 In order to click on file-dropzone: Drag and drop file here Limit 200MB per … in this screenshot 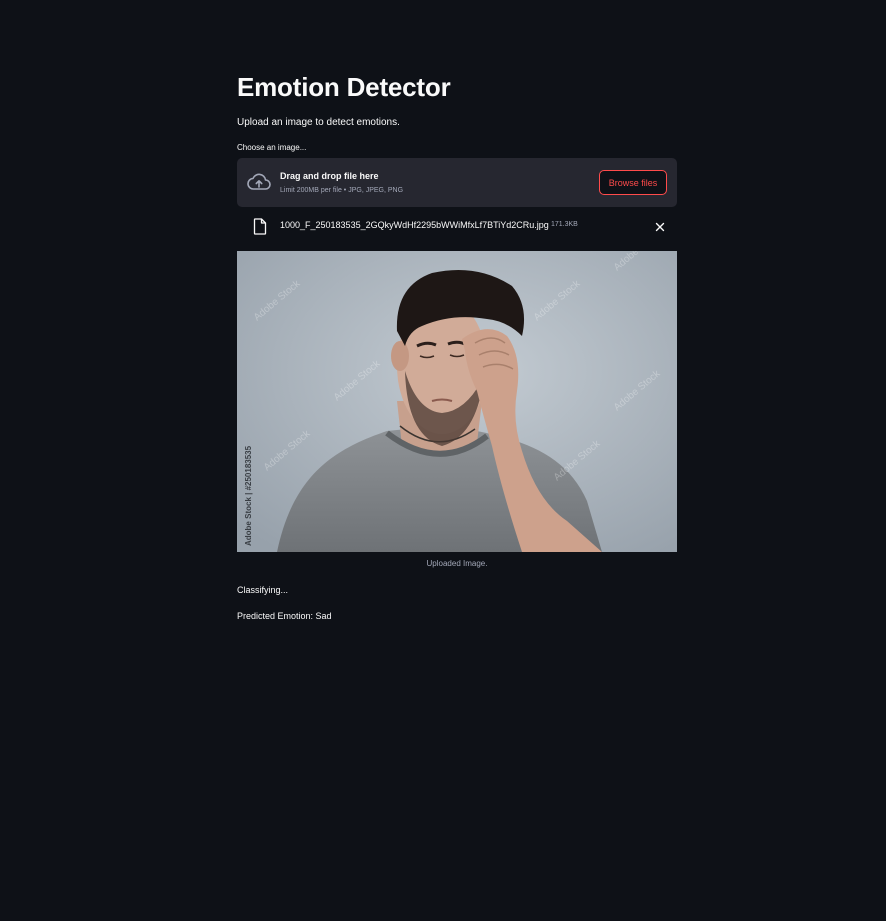, I will do `click(457, 182)`.